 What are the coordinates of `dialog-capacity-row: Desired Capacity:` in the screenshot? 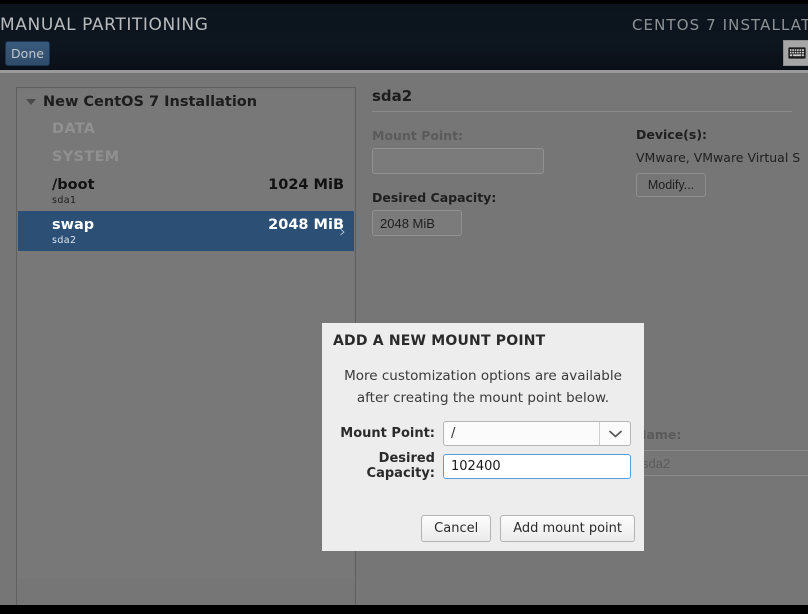 It's located at (483, 466).